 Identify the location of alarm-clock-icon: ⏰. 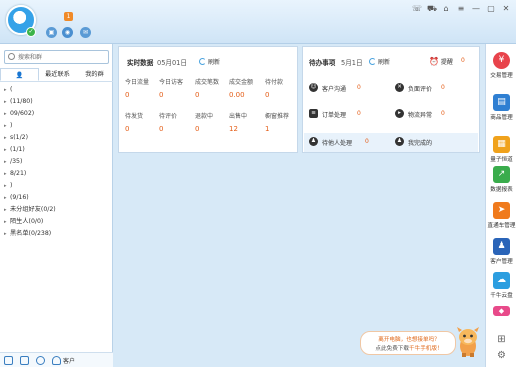
(434, 61).